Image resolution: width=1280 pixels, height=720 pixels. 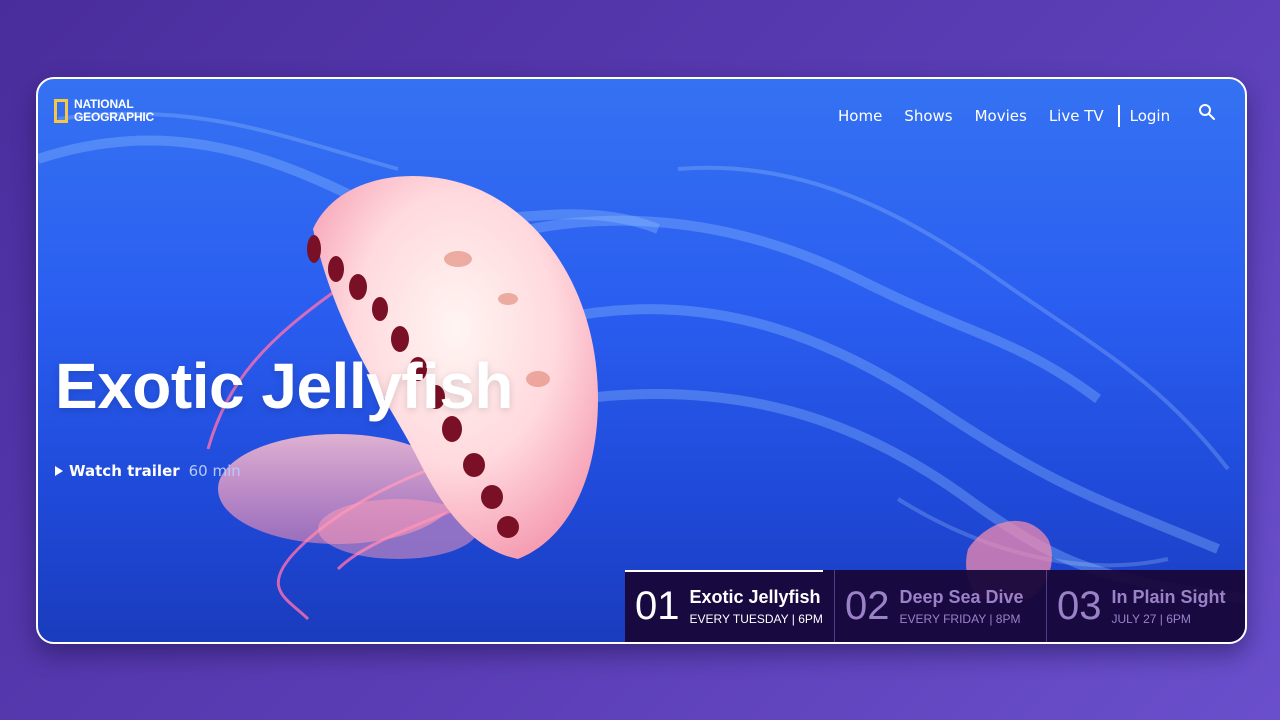 I want to click on episode-title: In Plain Sight, so click(x=1168, y=596).